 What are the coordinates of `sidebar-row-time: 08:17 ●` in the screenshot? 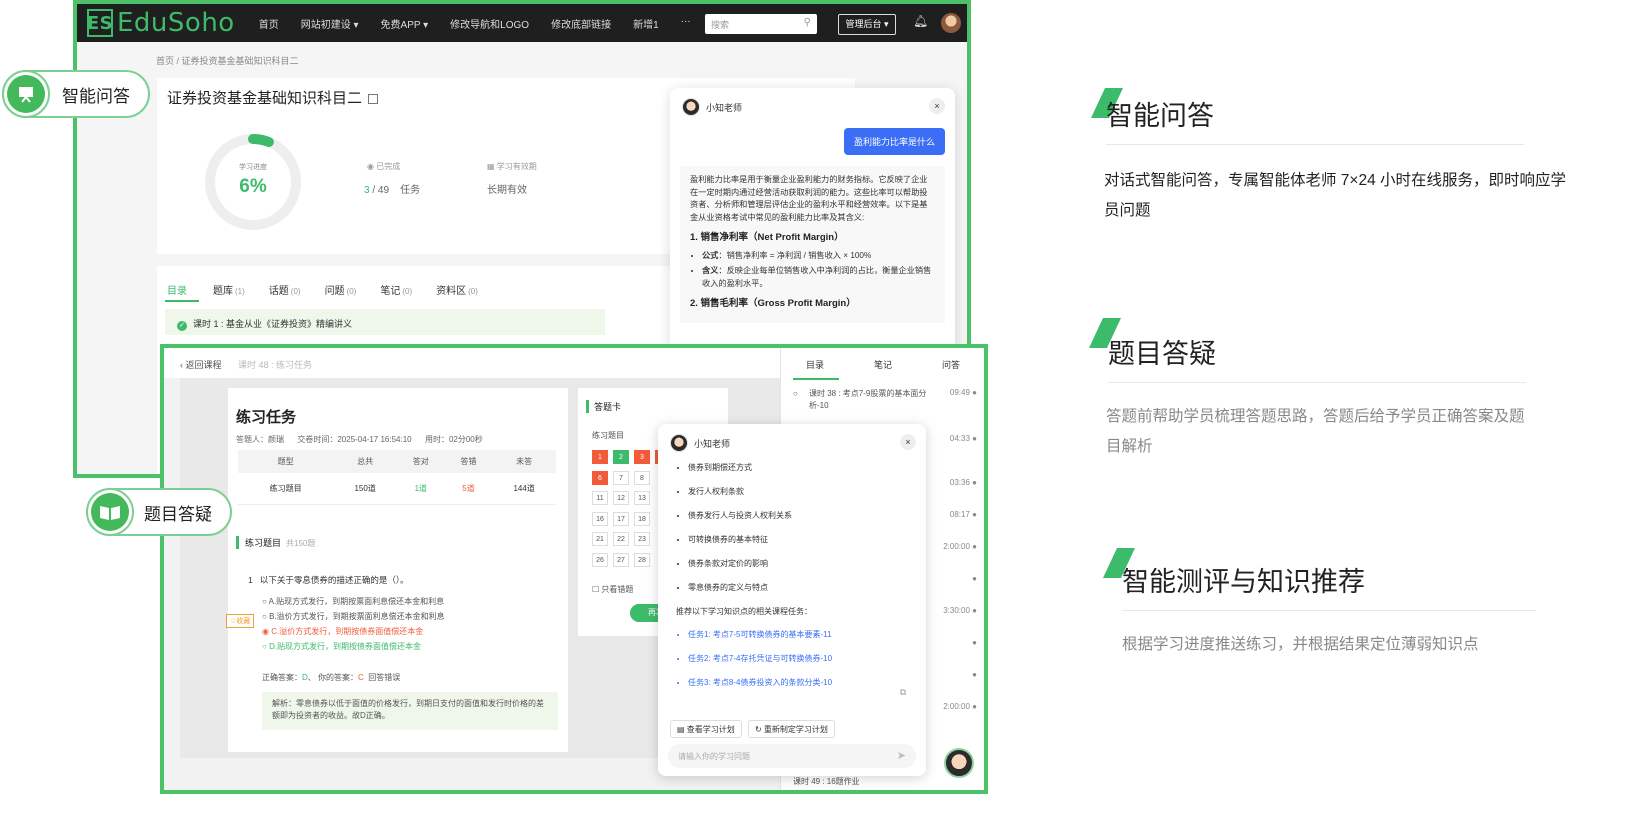 It's located at (952, 514).